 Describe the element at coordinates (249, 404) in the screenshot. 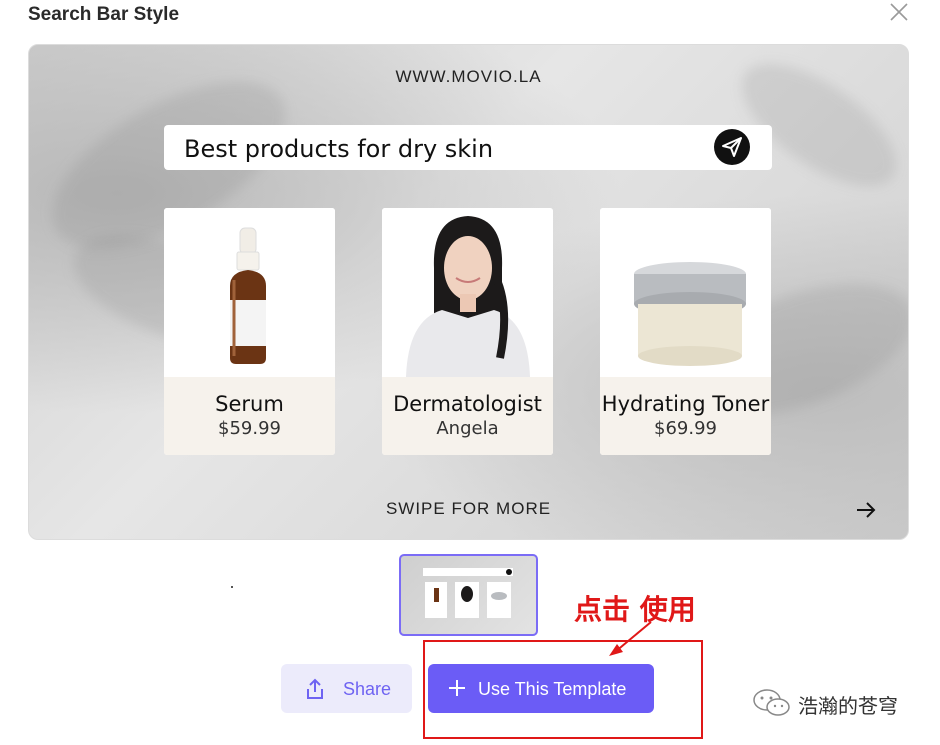

I see `card-name: Serum` at that location.